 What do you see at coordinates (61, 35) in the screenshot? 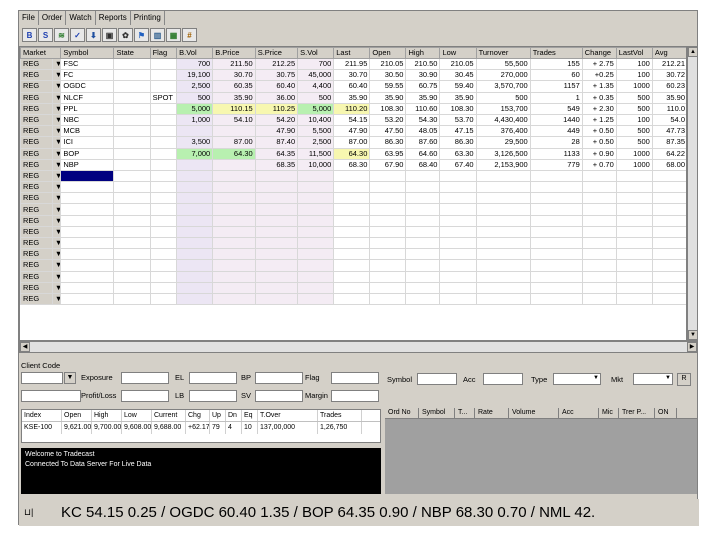
I see `chart-icon: ≋` at bounding box center [61, 35].